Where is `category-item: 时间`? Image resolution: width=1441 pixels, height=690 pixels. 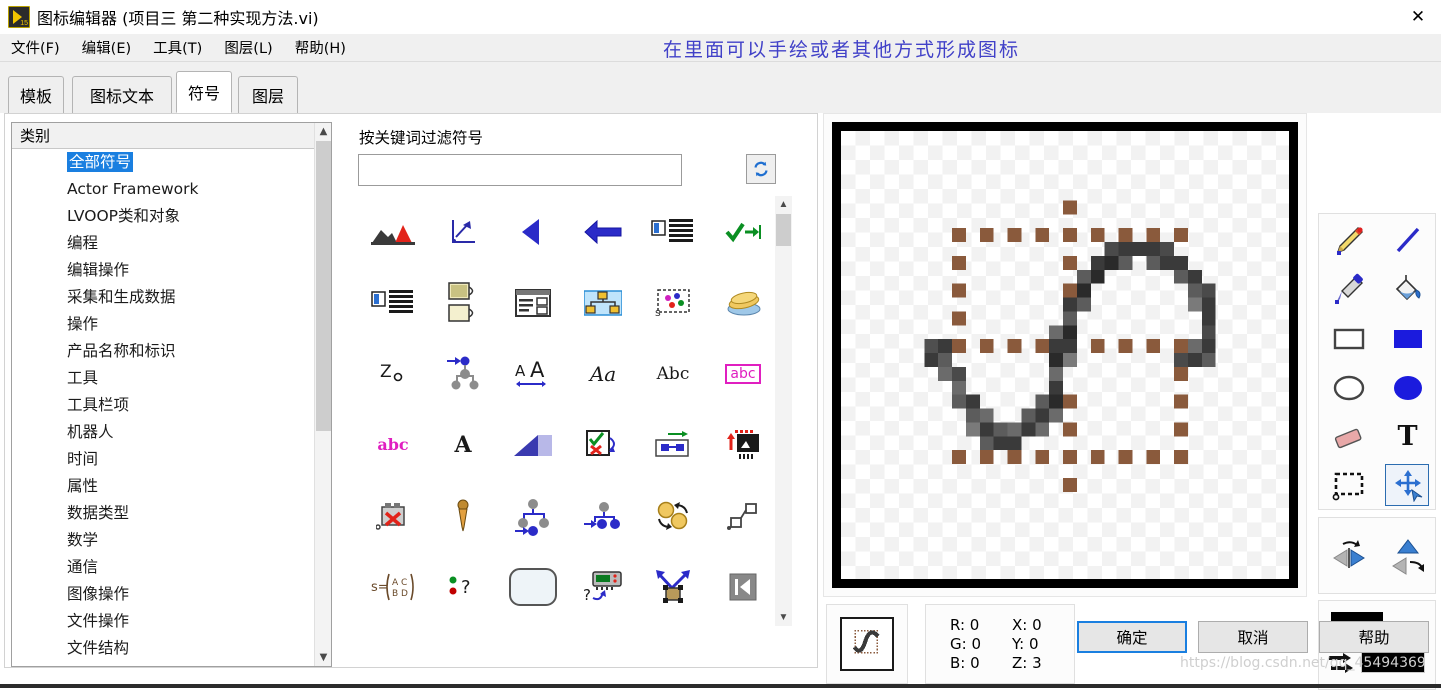
category-item: 时间 is located at coordinates (163, 459).